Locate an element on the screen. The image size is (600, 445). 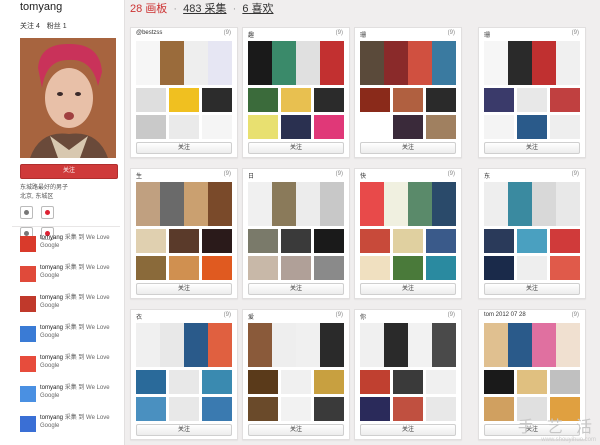
avatar is located at coordinates (68, 98).